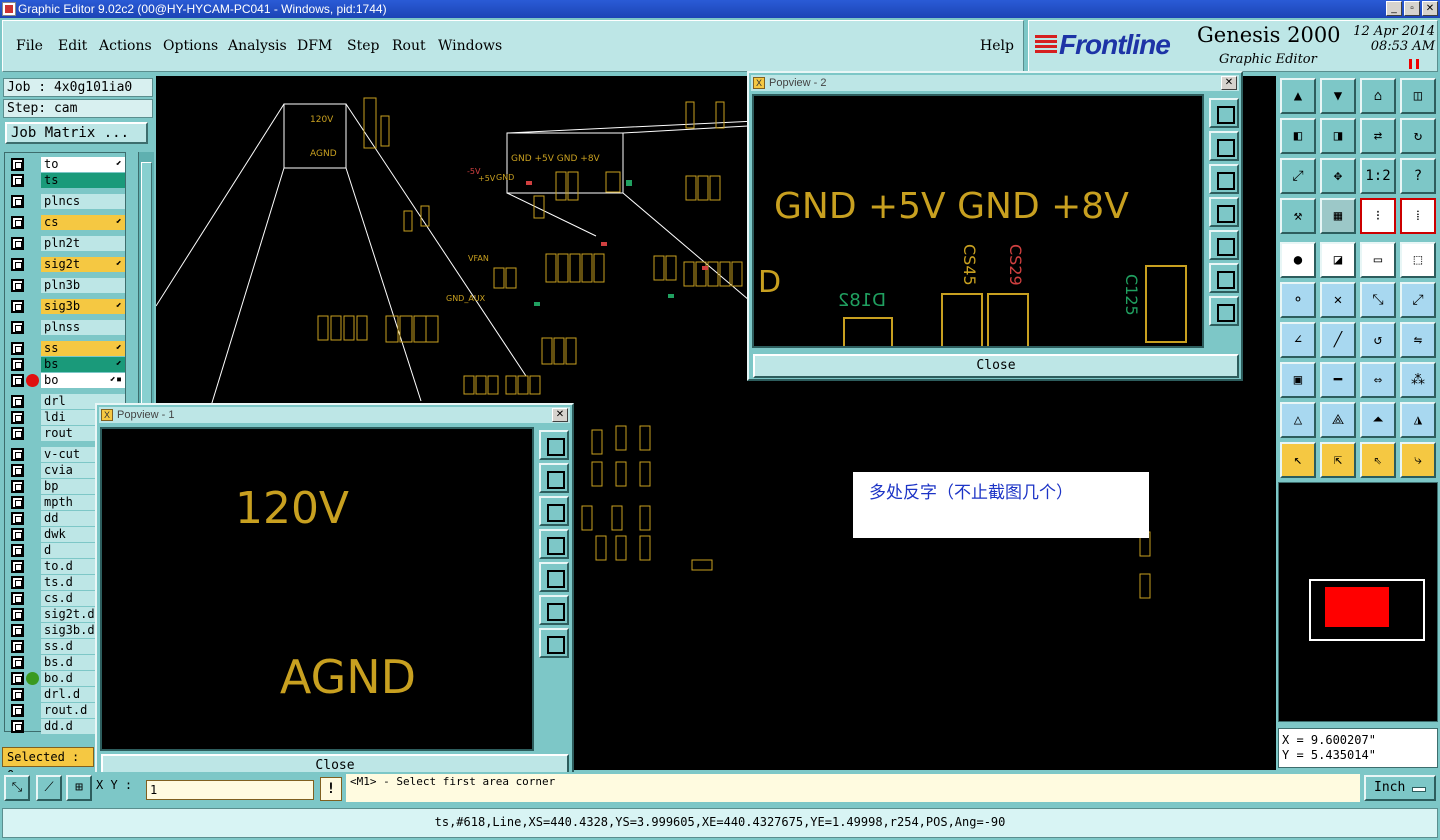  I want to click on layer-row-sig2t: sig2t ⬋, so click(67, 264).